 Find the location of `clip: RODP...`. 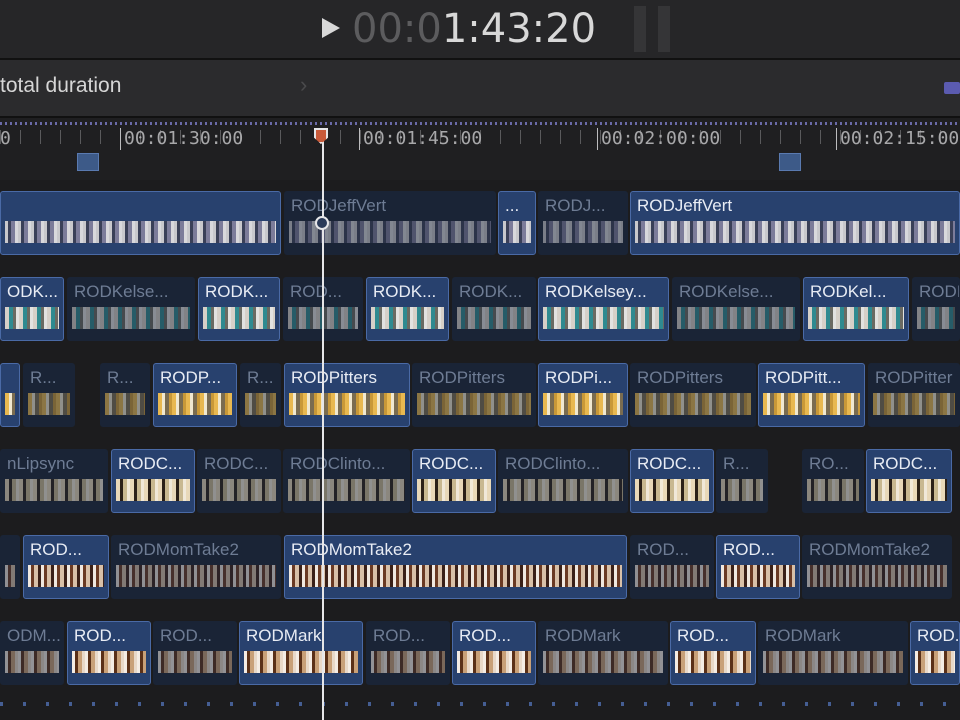

clip: RODP... is located at coordinates (195, 395).